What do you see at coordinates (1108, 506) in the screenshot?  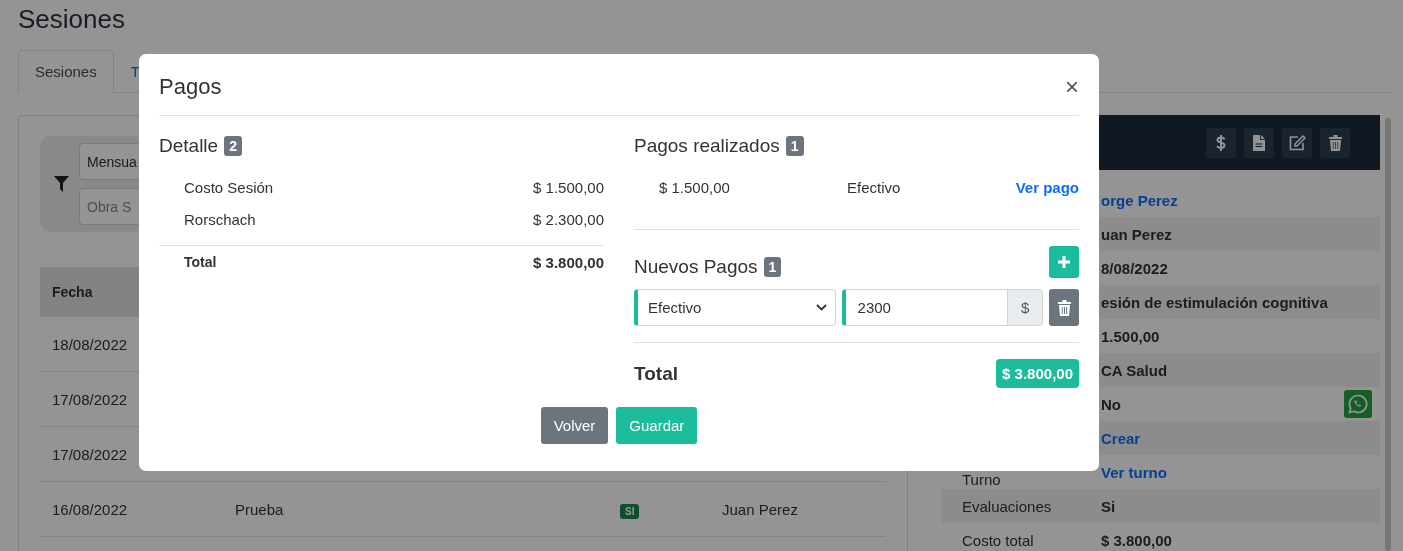 I see `field-value: Si` at bounding box center [1108, 506].